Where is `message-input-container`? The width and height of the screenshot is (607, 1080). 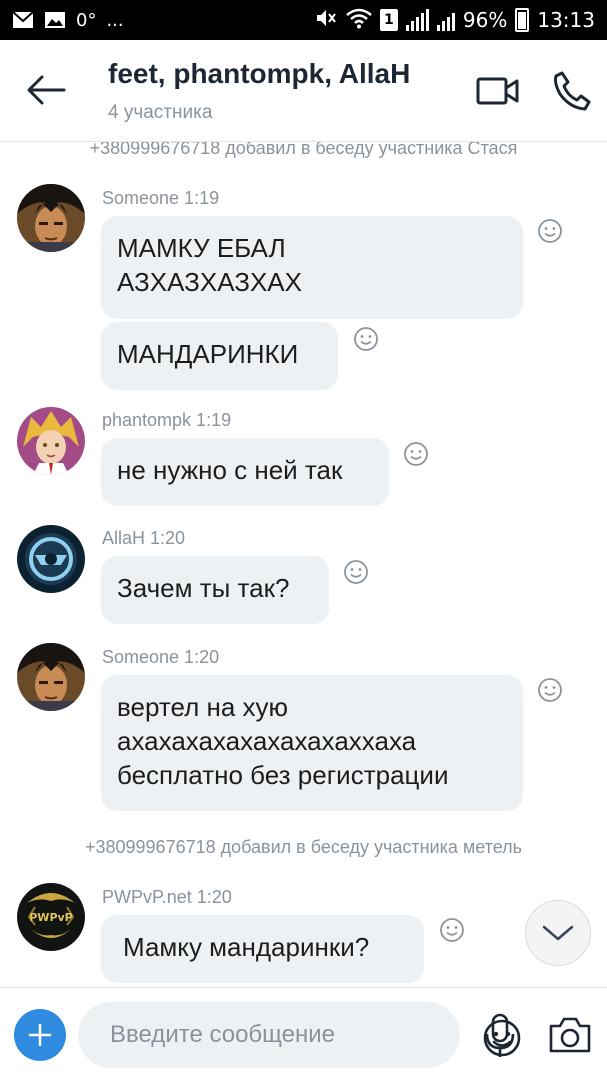
message-input-container is located at coordinates (299, 1035).